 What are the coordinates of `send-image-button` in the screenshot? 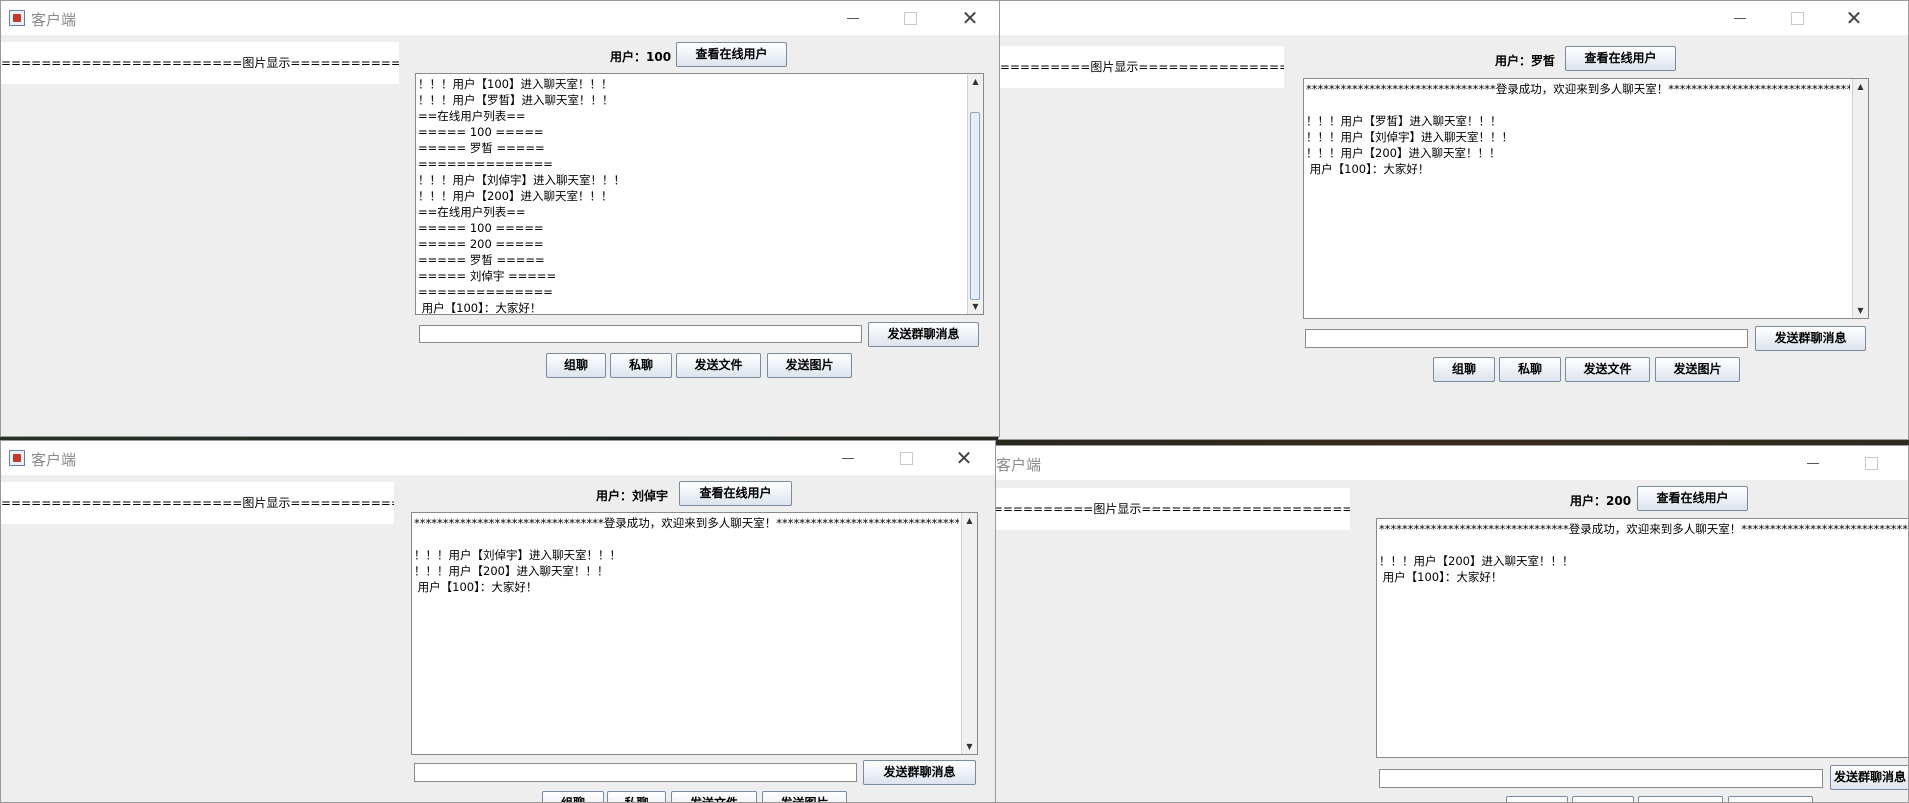 It's located at (1770, 799).